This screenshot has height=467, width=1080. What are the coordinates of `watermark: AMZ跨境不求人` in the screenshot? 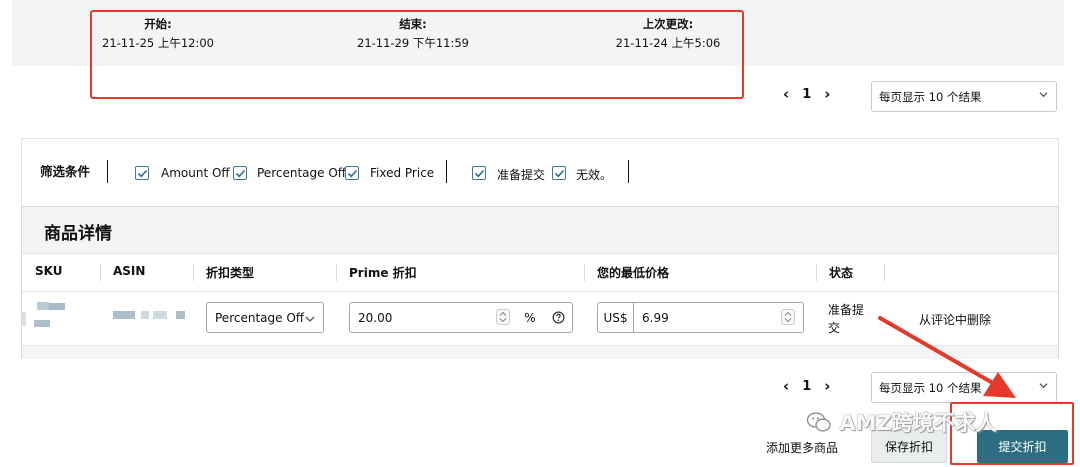 It's located at (901, 422).